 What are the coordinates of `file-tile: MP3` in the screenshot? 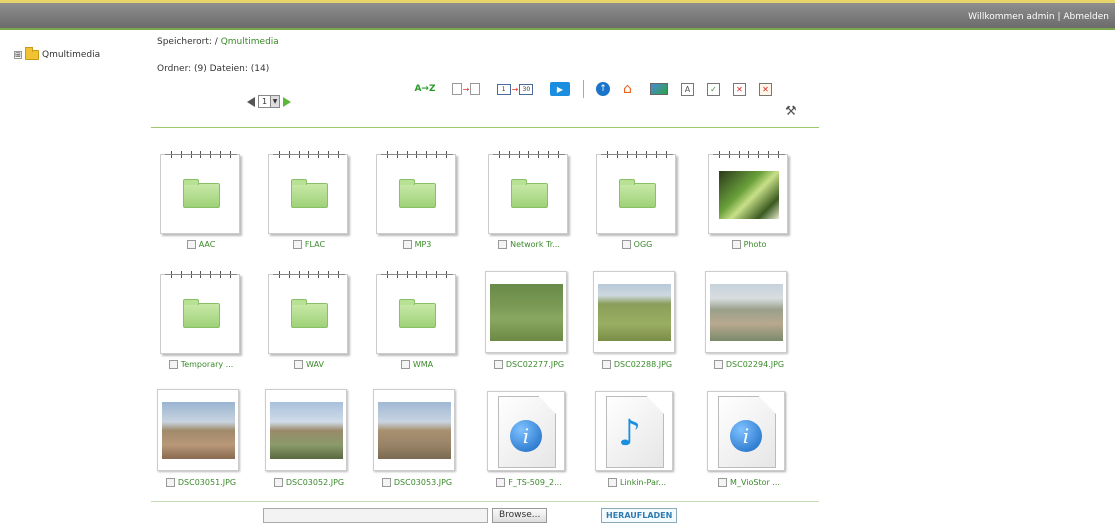 It's located at (417, 205).